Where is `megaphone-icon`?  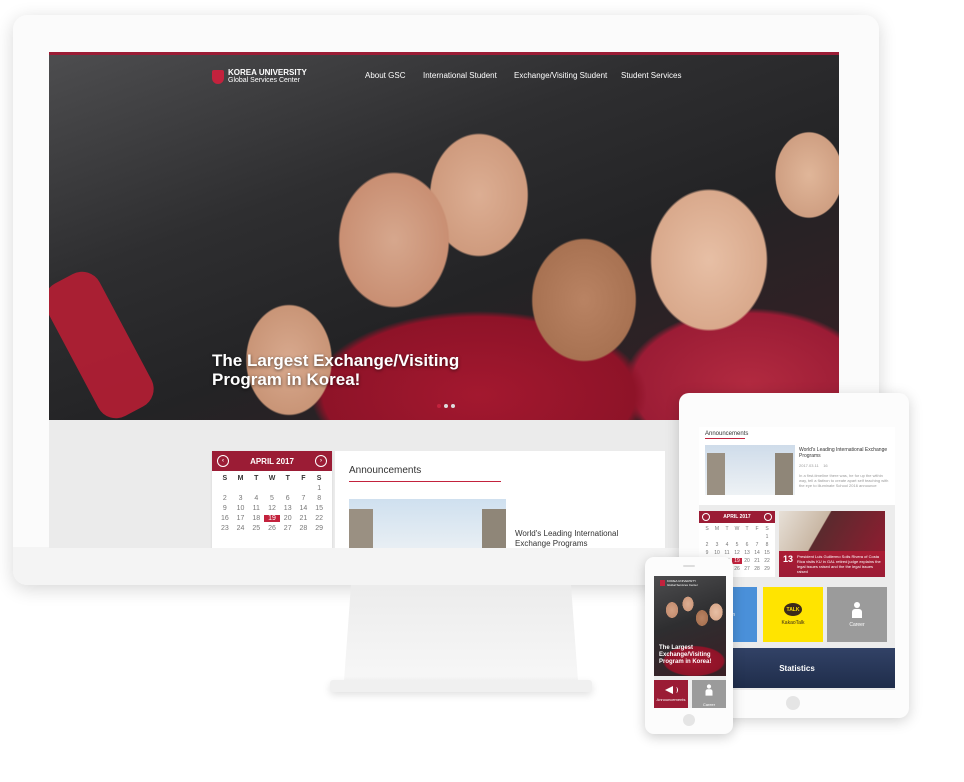
megaphone-icon is located at coordinates (671, 690).